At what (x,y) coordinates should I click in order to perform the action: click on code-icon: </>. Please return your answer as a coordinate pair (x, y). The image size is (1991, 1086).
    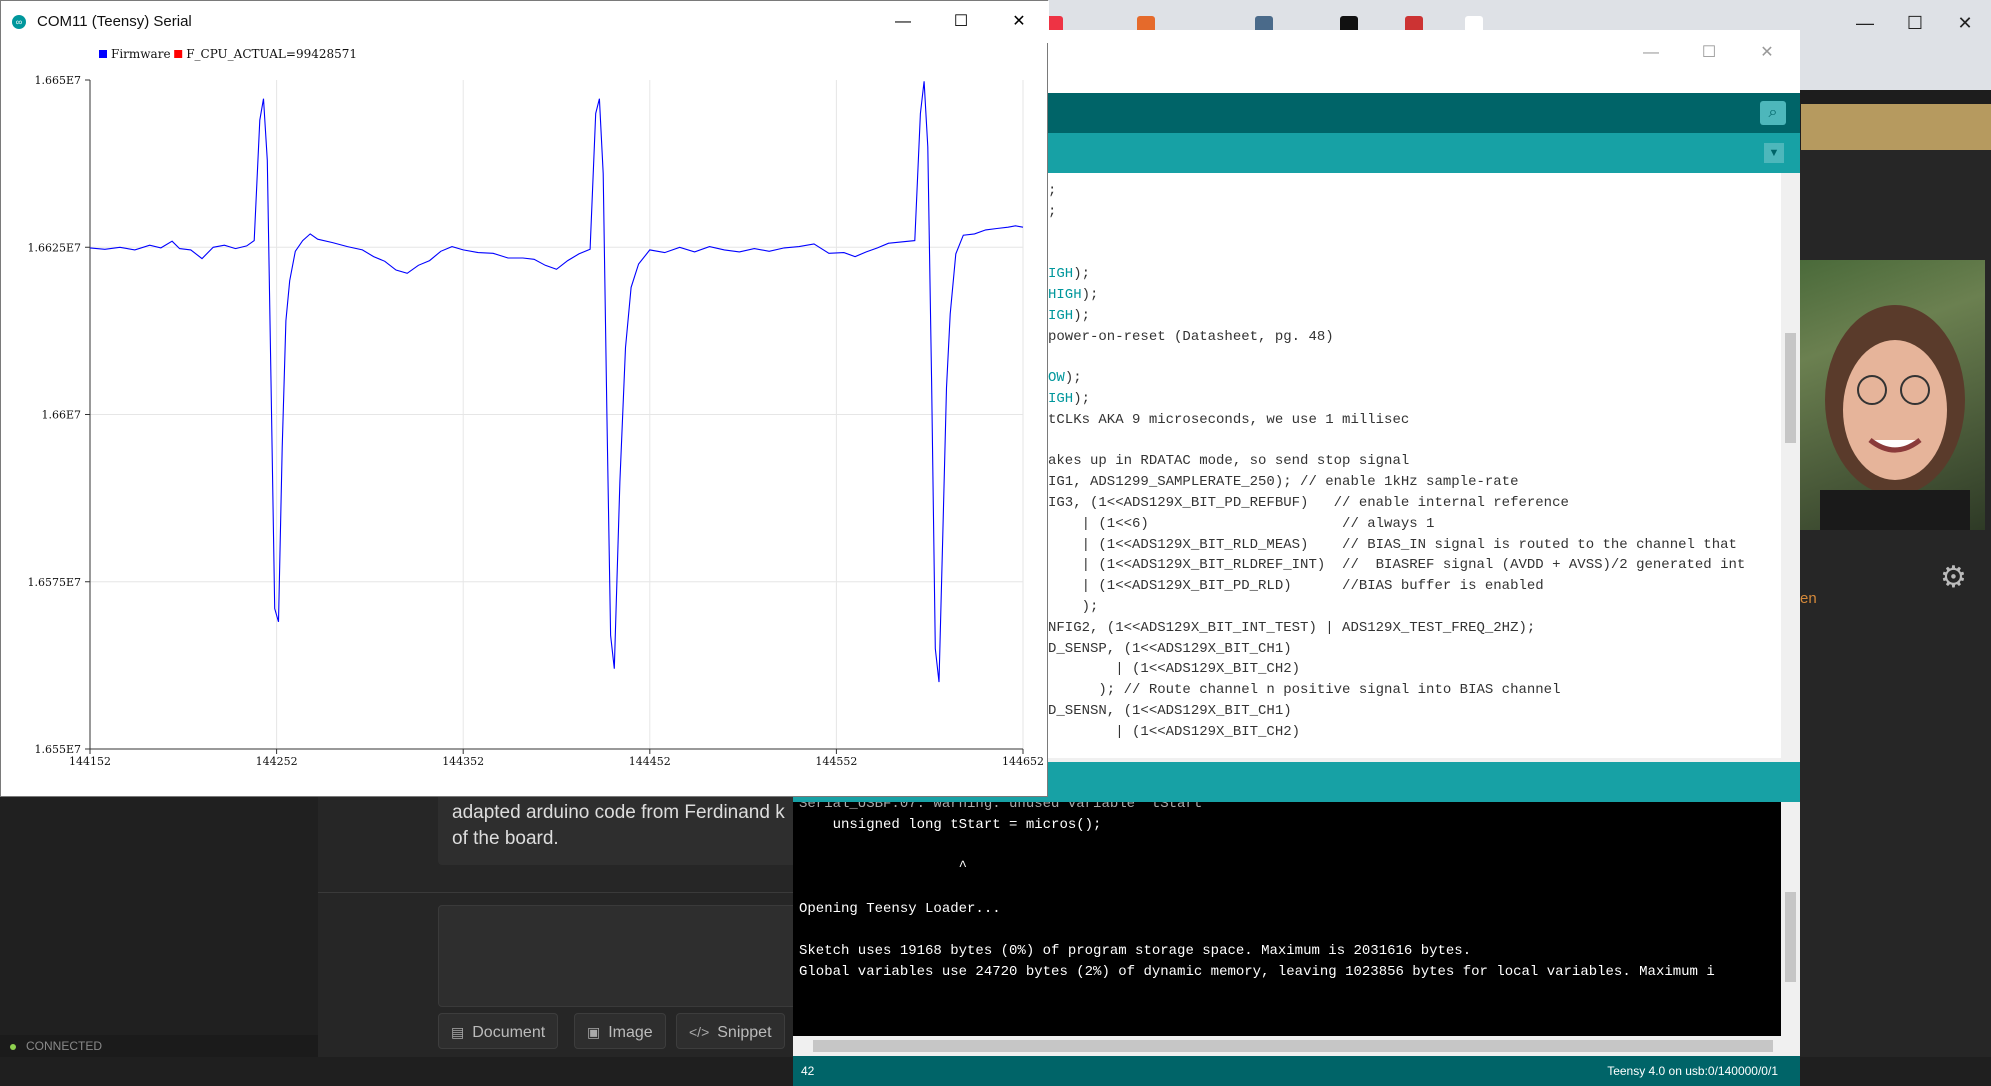
    Looking at the image, I should click on (699, 1032).